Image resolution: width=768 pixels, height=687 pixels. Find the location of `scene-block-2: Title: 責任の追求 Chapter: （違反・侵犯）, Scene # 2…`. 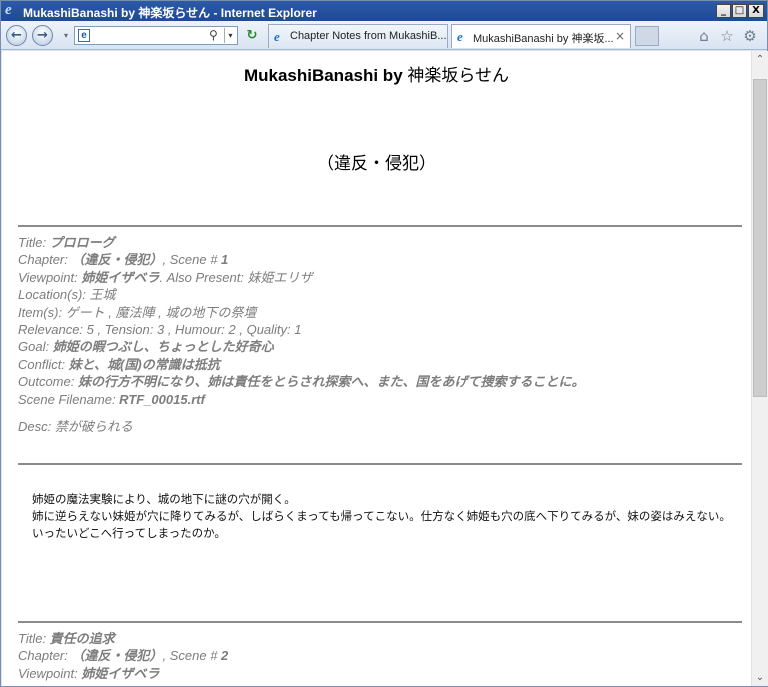

scene-block-2: Title: 責任の追求 Chapter: （違反・侵犯）, Scene # 2… is located at coordinates (380, 656).